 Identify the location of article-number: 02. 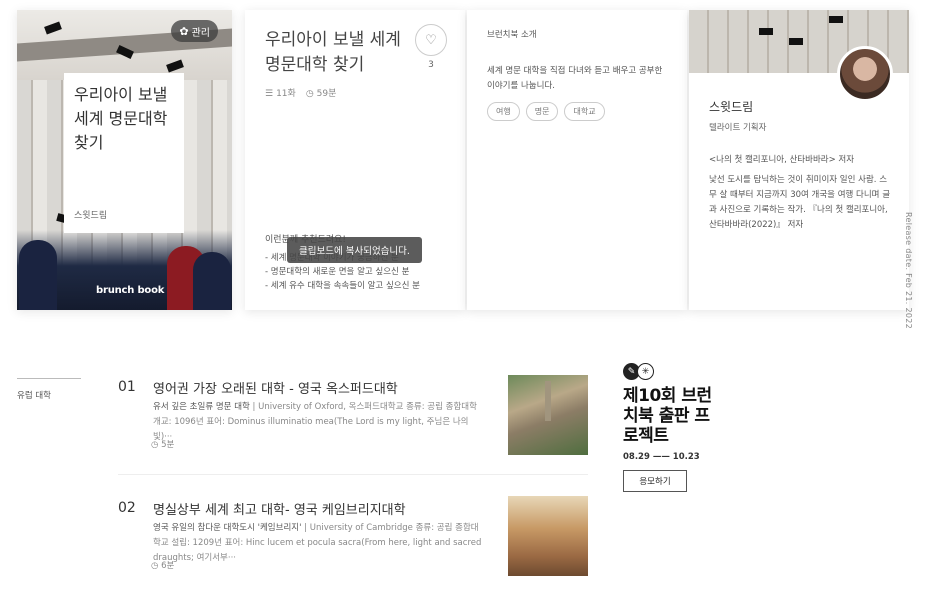
(127, 508).